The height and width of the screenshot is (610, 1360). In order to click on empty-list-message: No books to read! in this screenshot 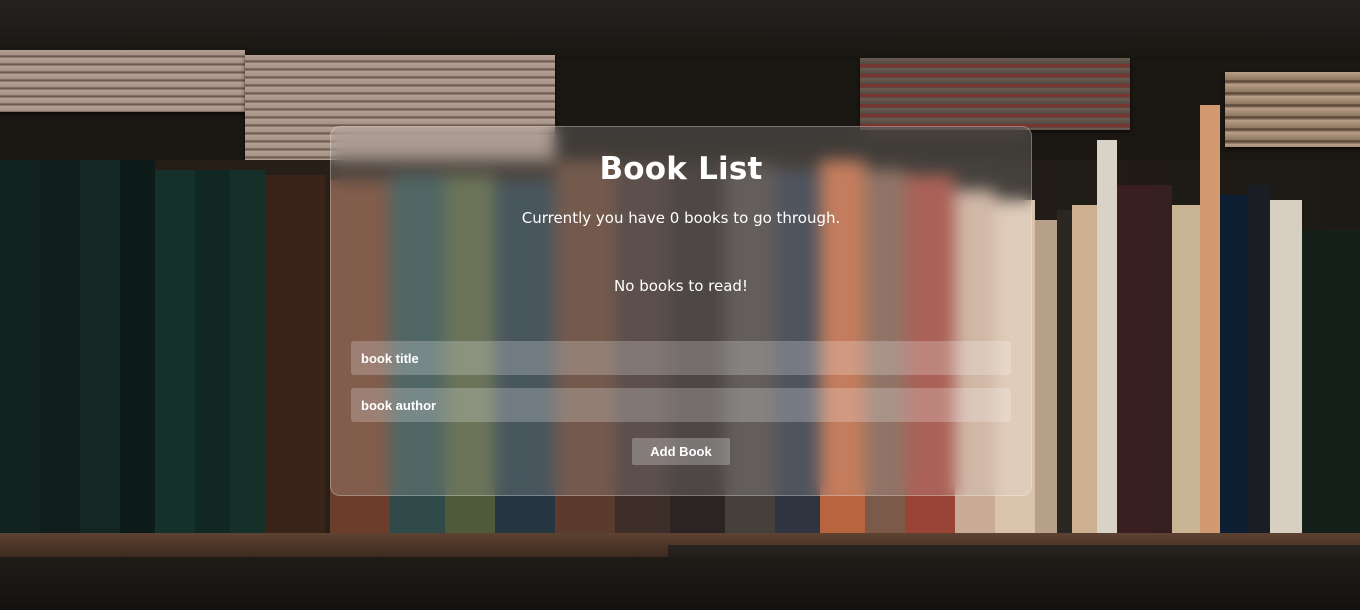, I will do `click(681, 286)`.